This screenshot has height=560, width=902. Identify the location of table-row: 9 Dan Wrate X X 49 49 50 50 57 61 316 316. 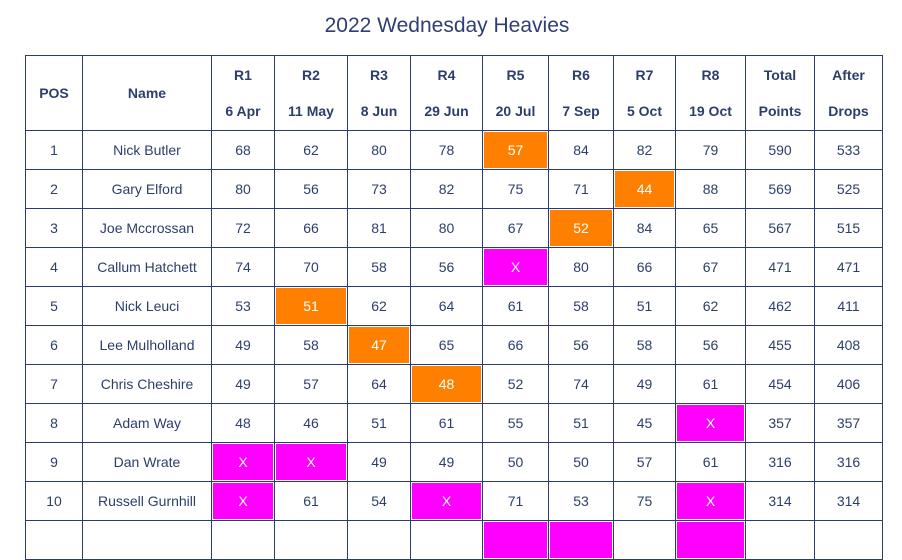
(454, 462).